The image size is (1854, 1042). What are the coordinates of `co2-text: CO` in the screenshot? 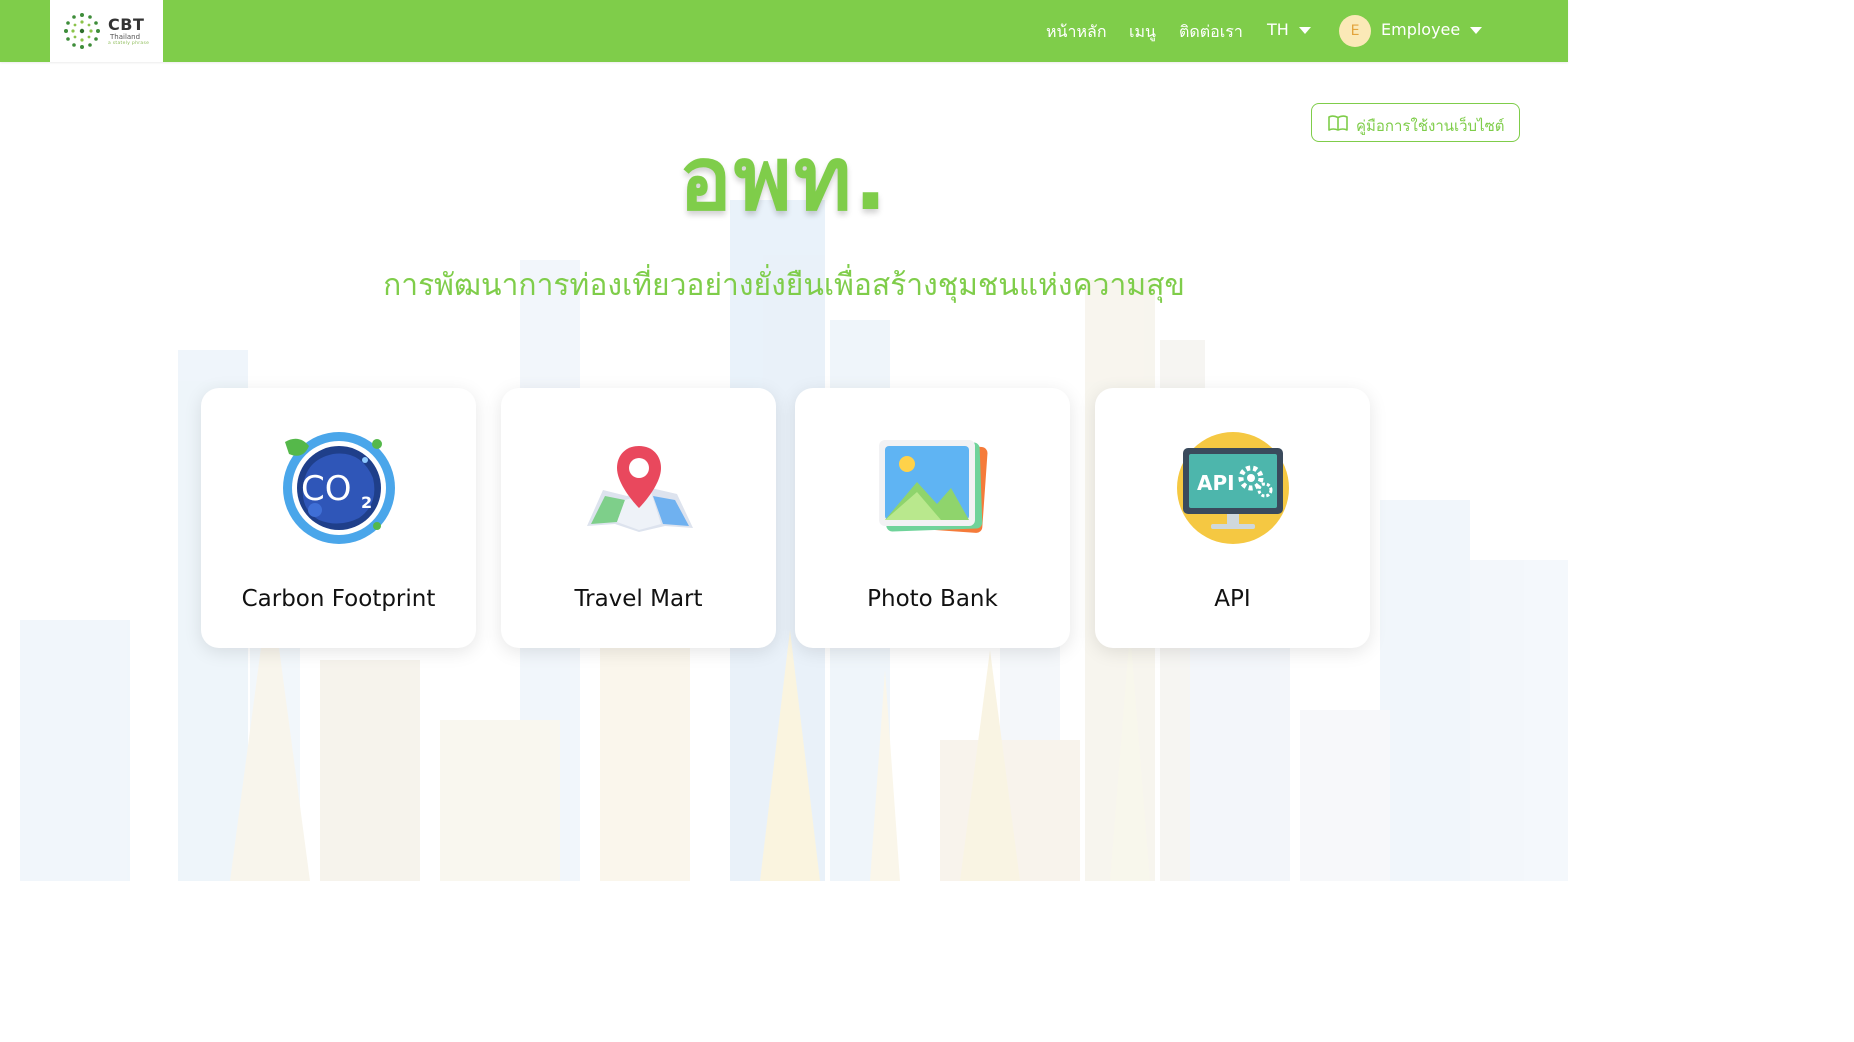 It's located at (326, 489).